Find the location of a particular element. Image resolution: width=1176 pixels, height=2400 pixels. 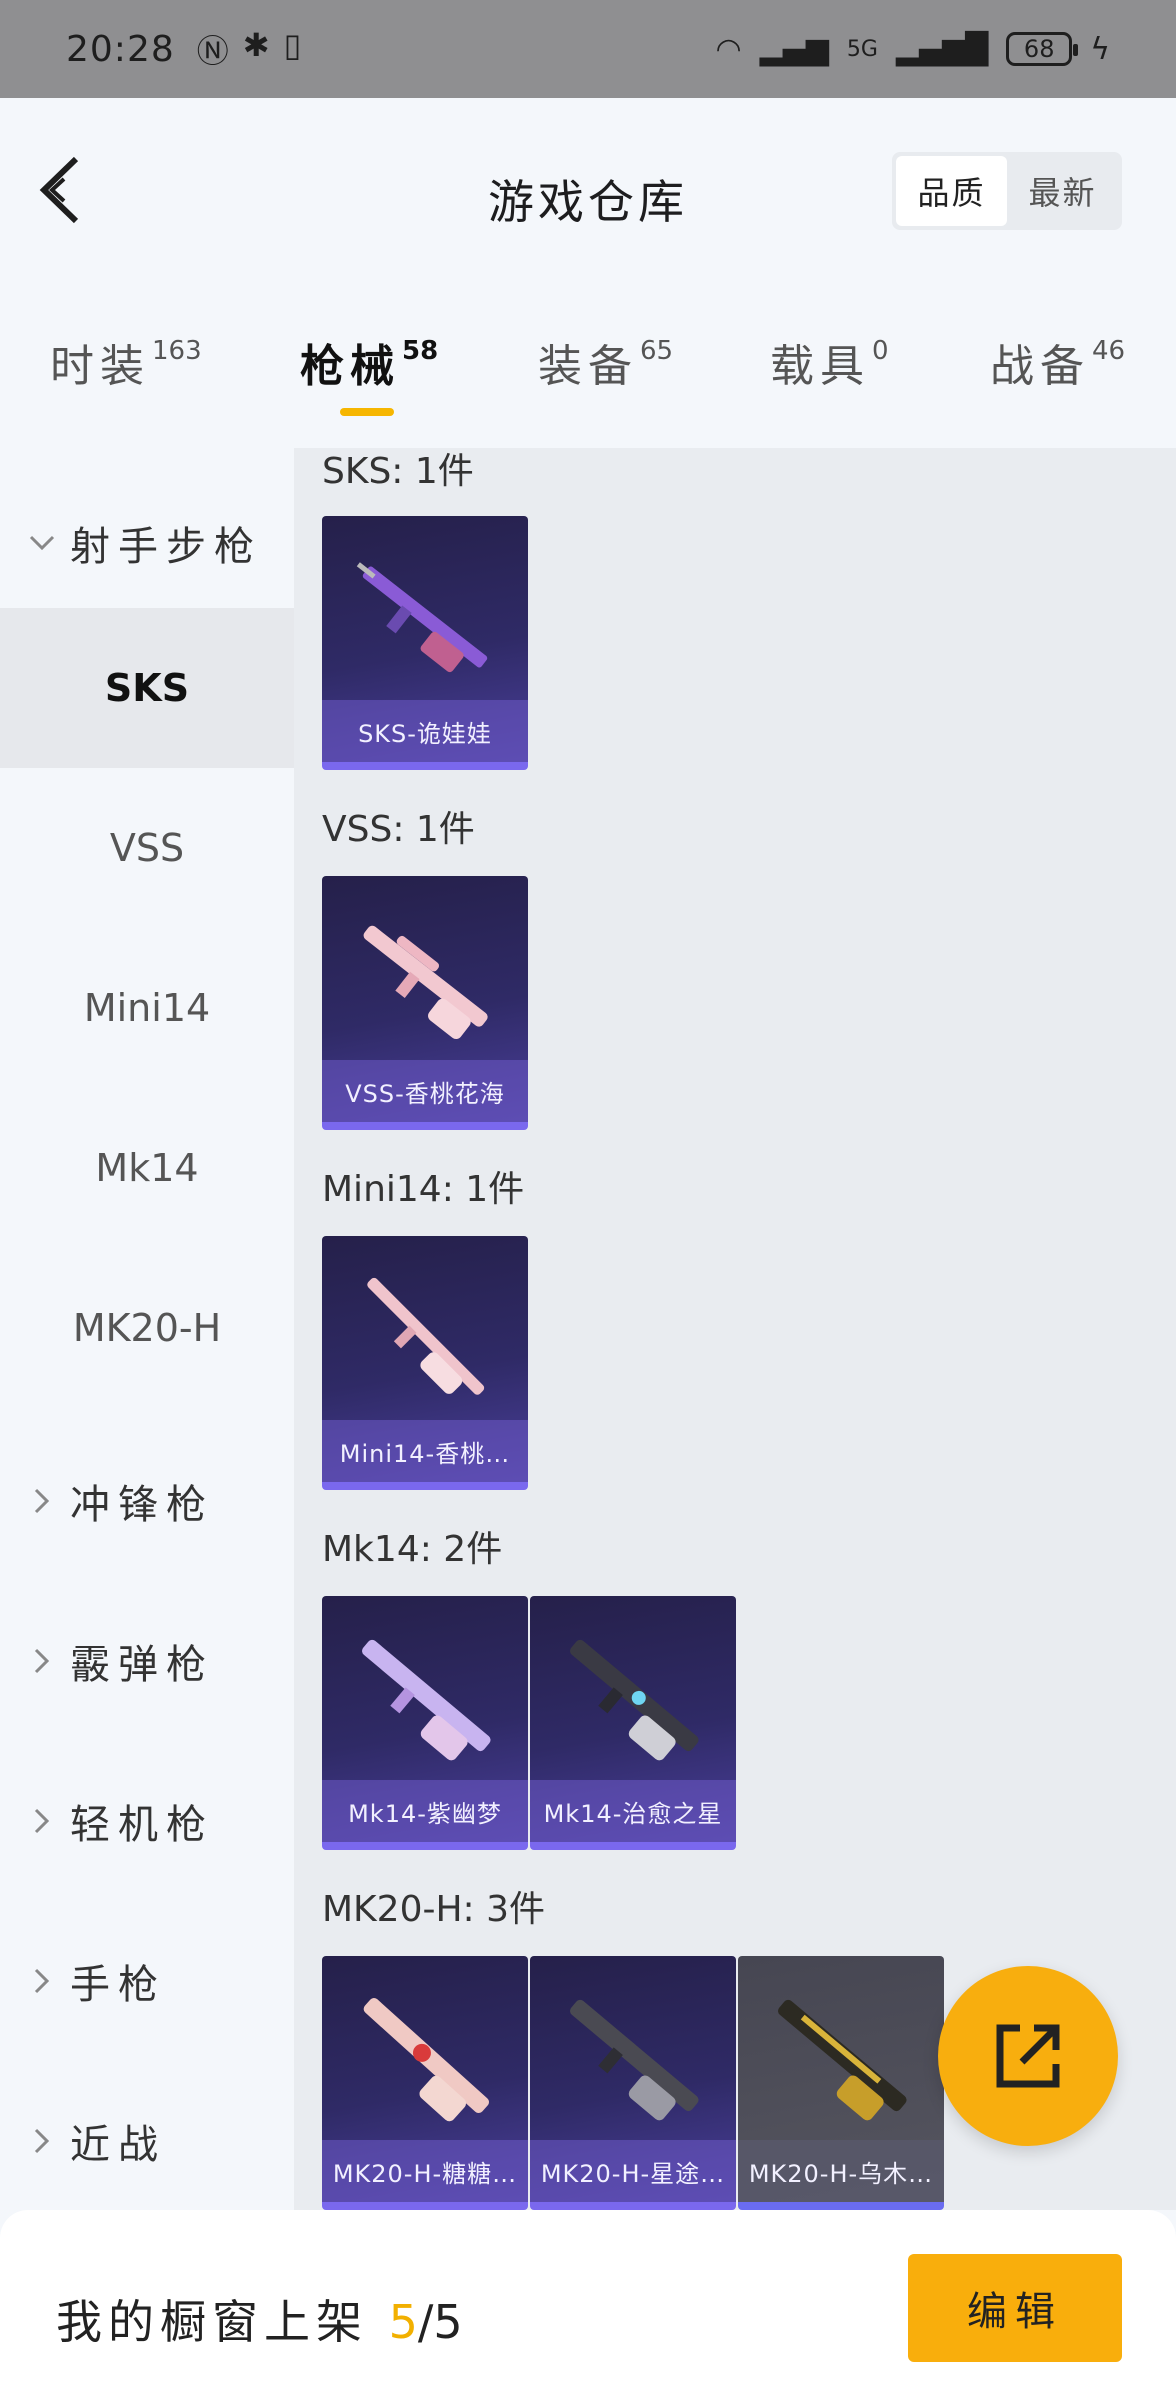

network-type: 5G is located at coordinates (862, 49).